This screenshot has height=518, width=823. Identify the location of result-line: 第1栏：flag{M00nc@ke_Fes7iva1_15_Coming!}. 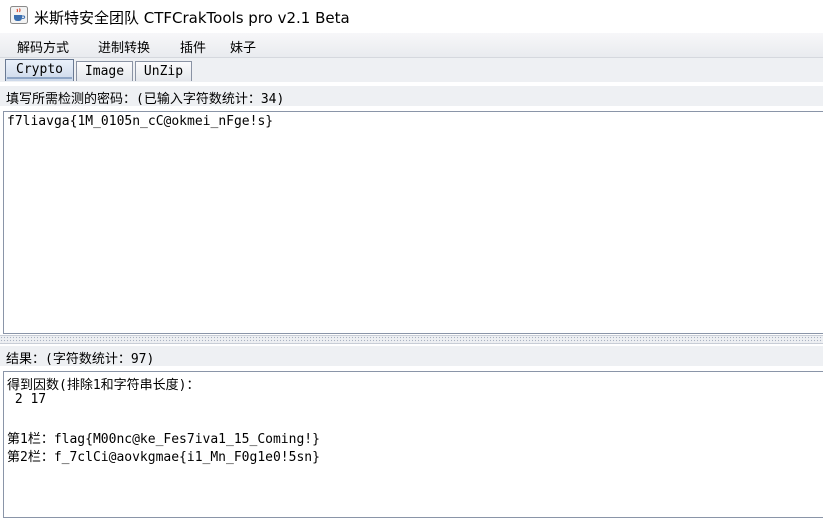
(163, 439).